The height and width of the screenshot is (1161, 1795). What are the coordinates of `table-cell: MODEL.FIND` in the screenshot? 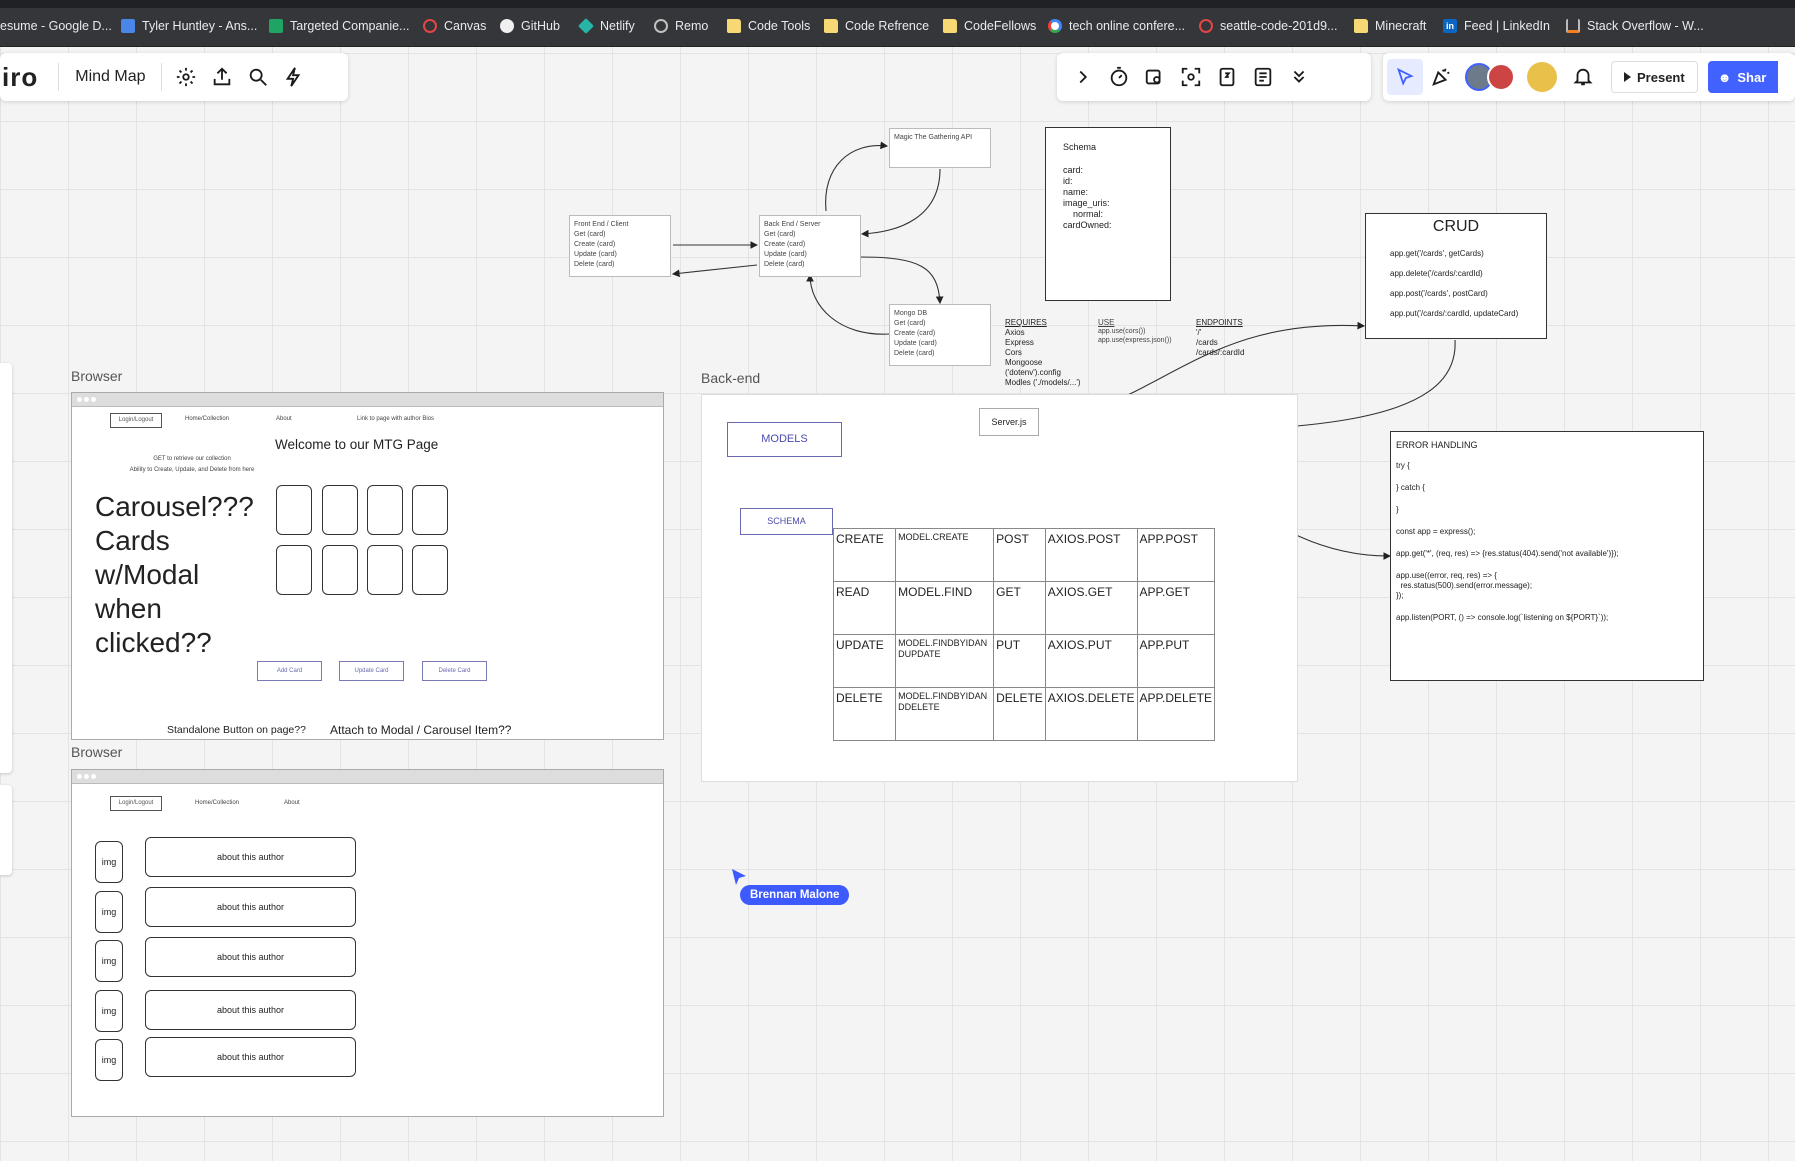 It's located at (945, 608).